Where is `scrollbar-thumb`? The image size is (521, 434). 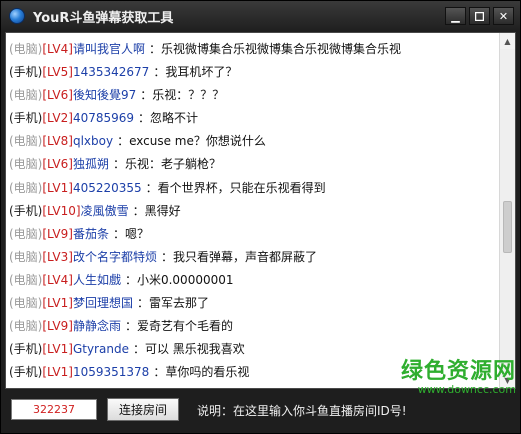 scrollbar-thumb is located at coordinates (507, 227).